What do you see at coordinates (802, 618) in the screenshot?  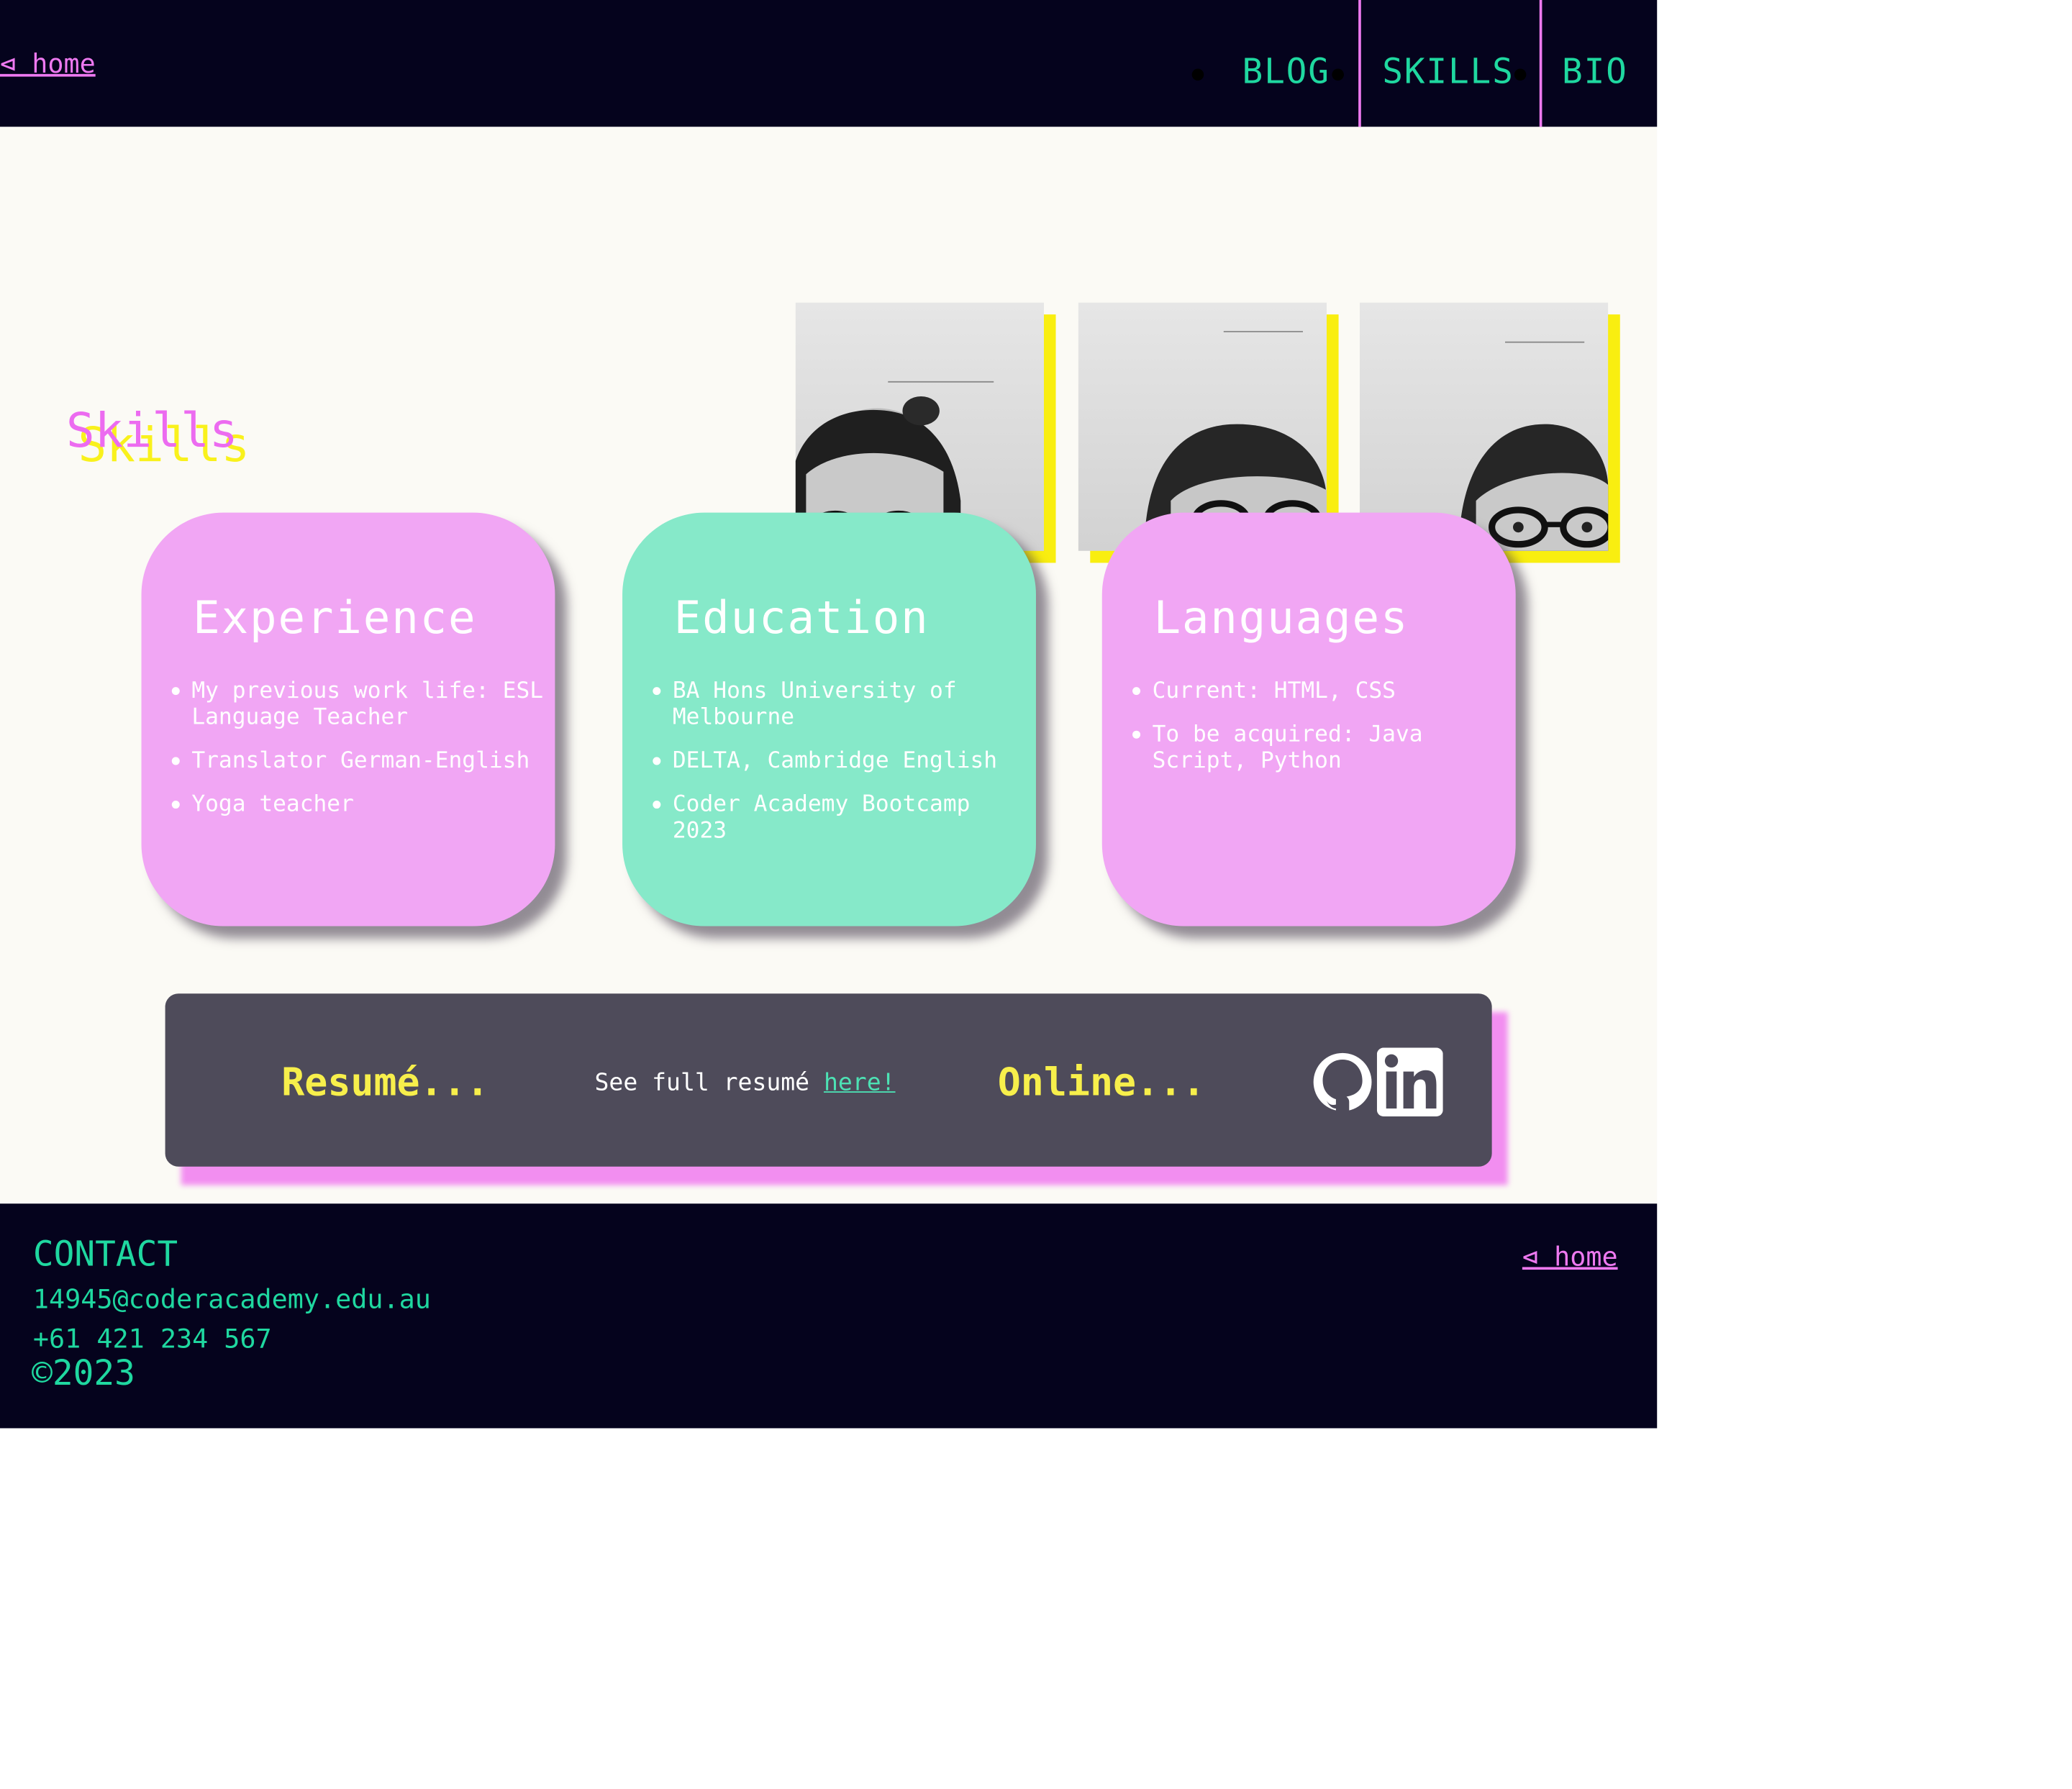 I see `card-title: Education` at bounding box center [802, 618].